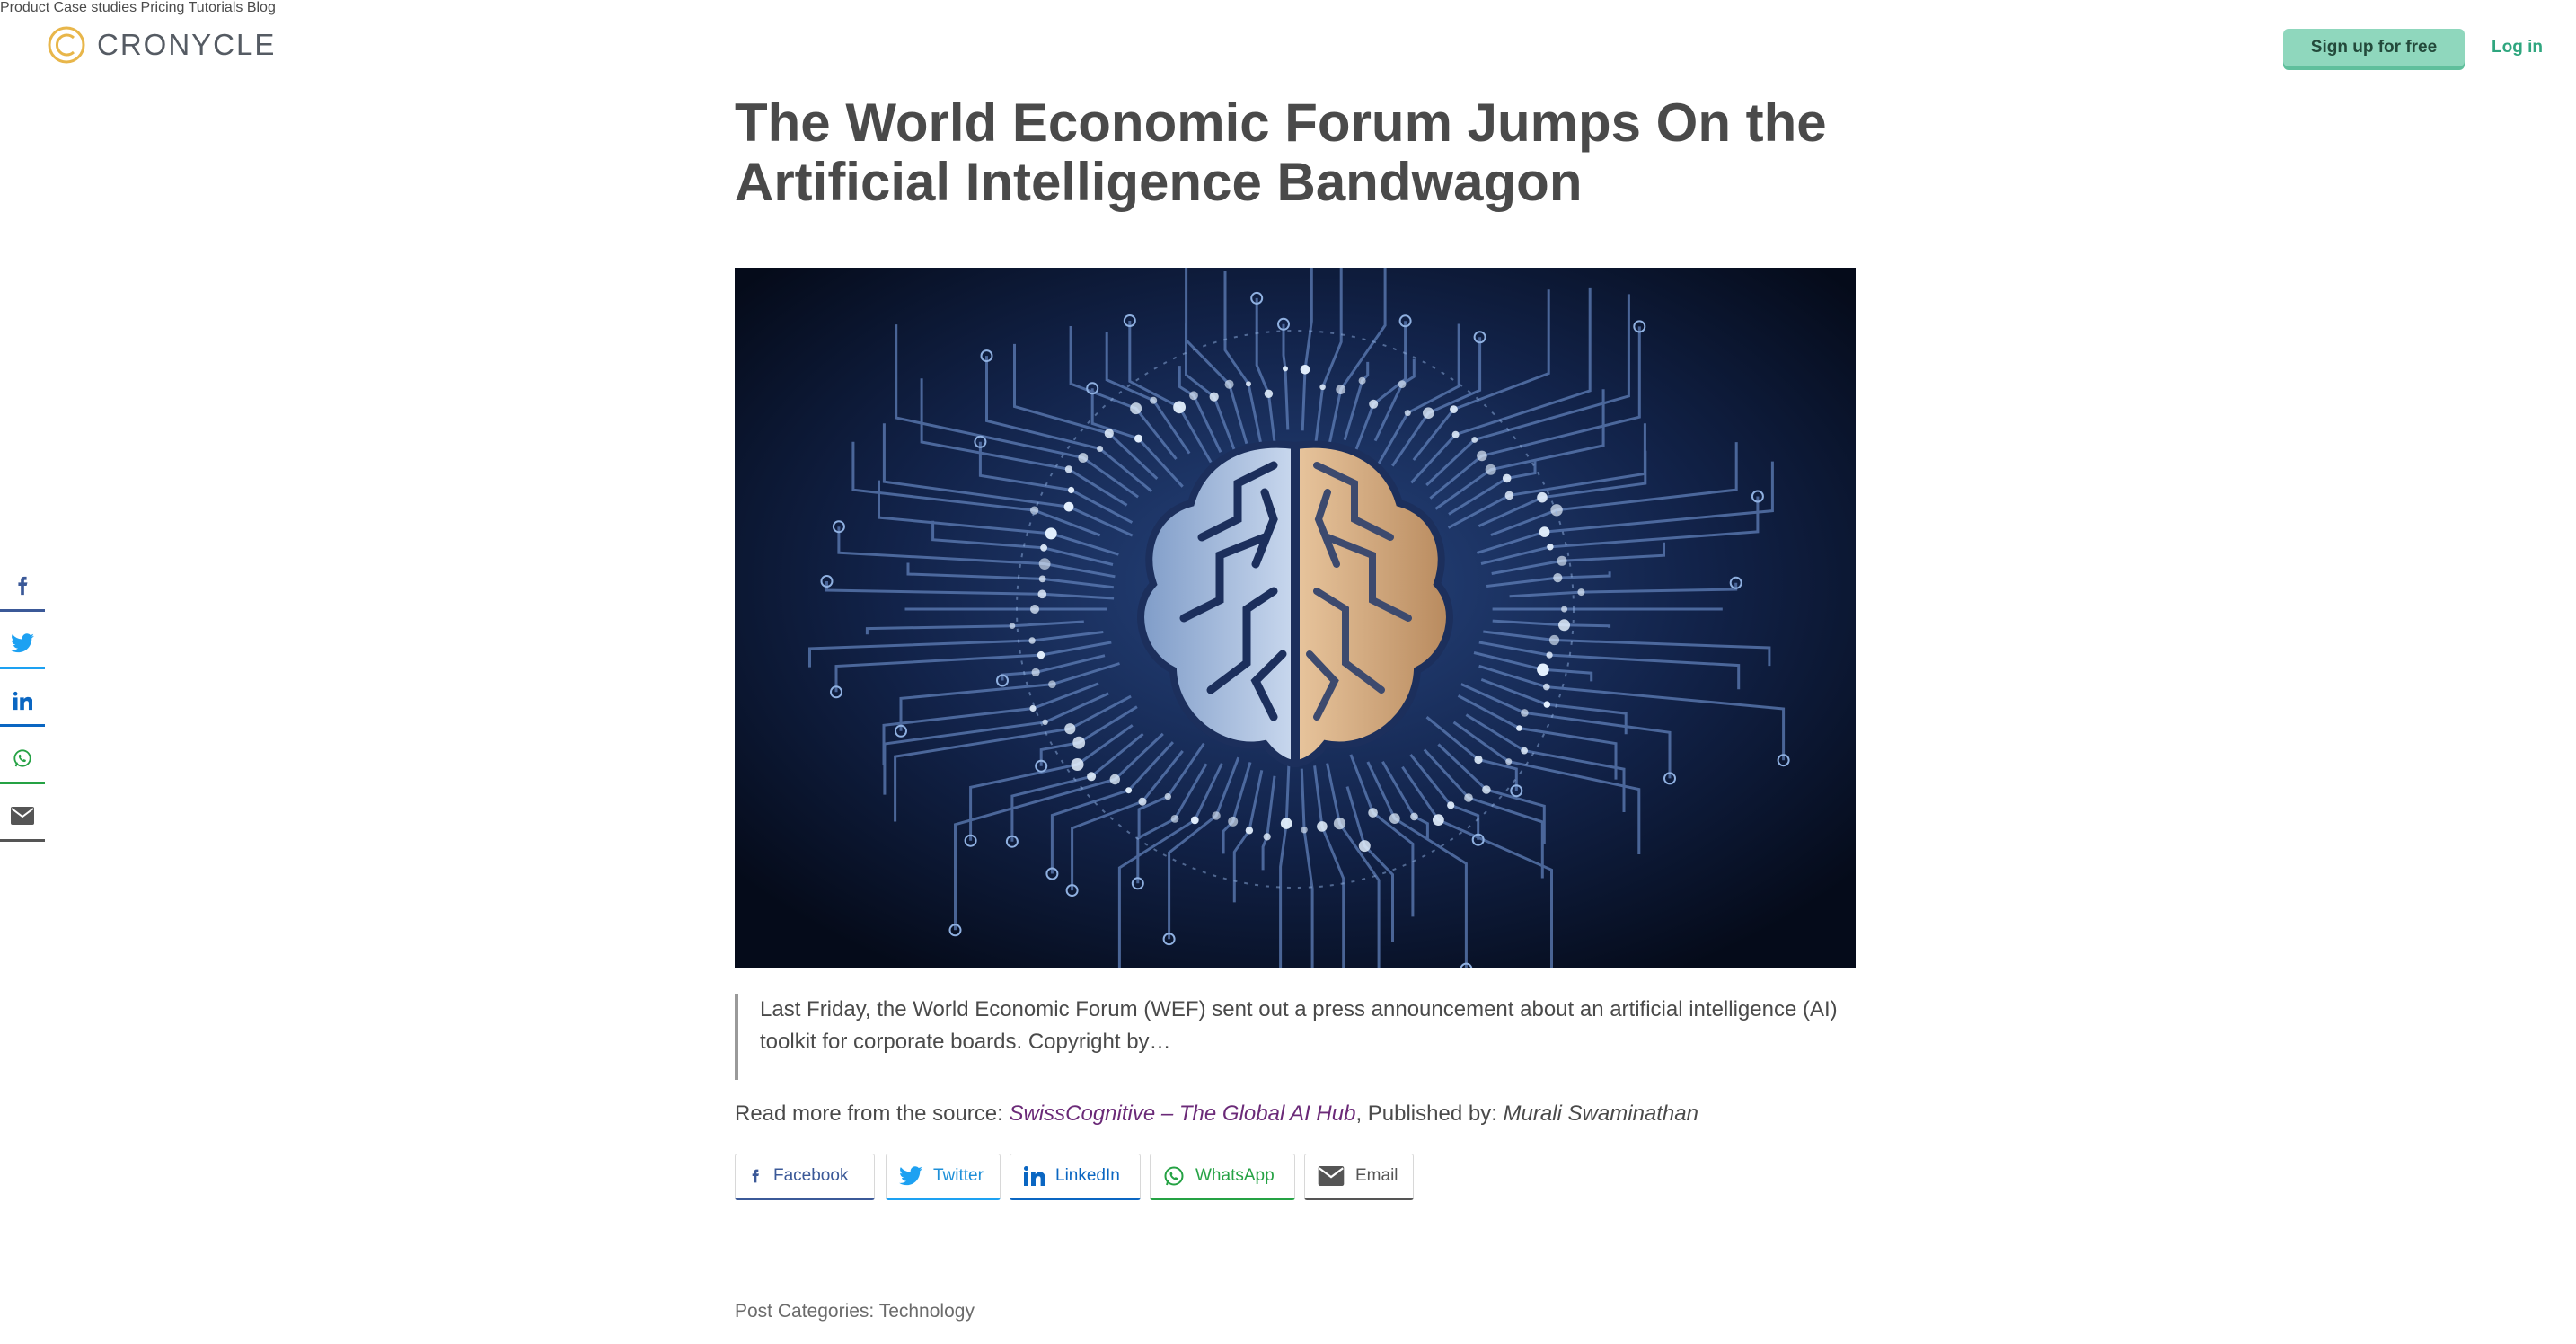 The width and height of the screenshot is (2576, 1344). I want to click on share-facebook-button: Facebook, so click(805, 1177).